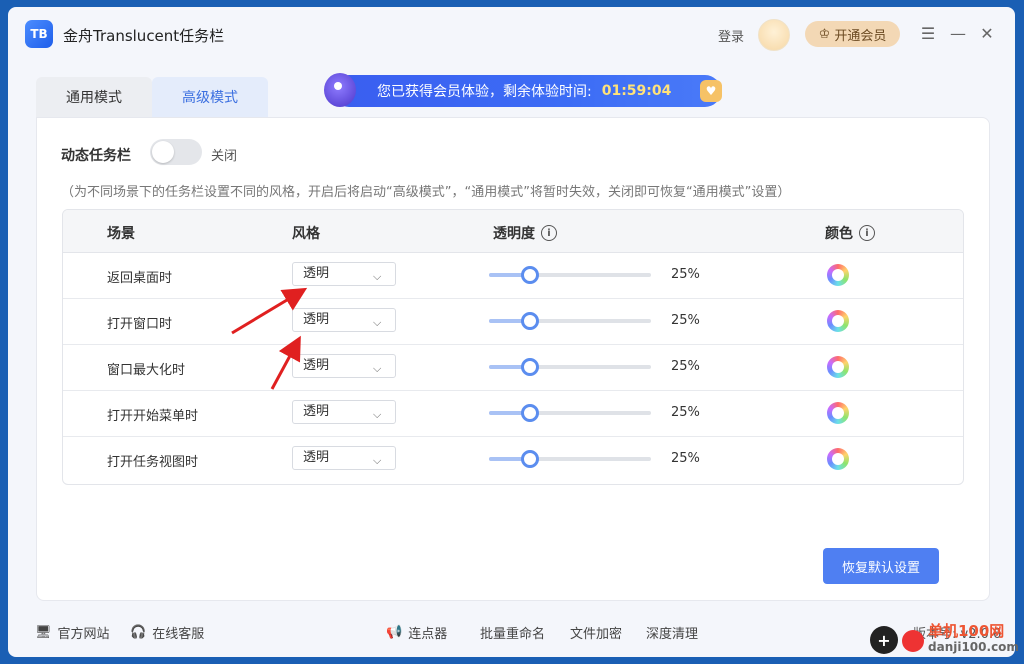 The image size is (1024, 664). I want to click on file-encrypt-link: 文件加密, so click(596, 632).